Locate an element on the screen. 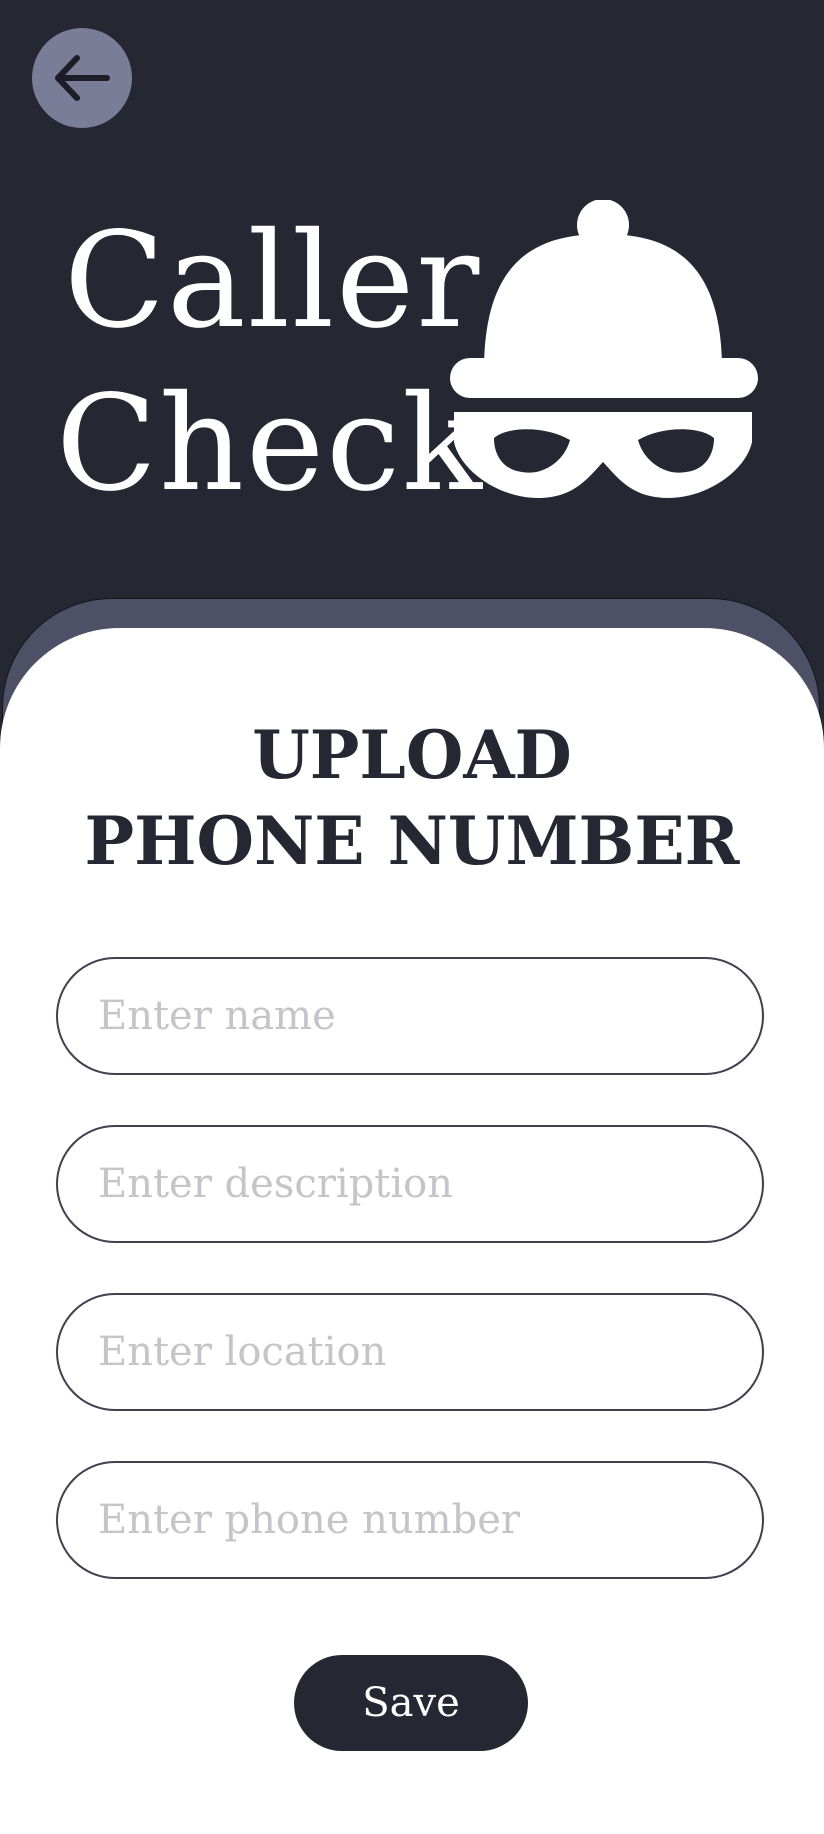 This screenshot has height=1834, width=824. description-input is located at coordinates (410, 1184).